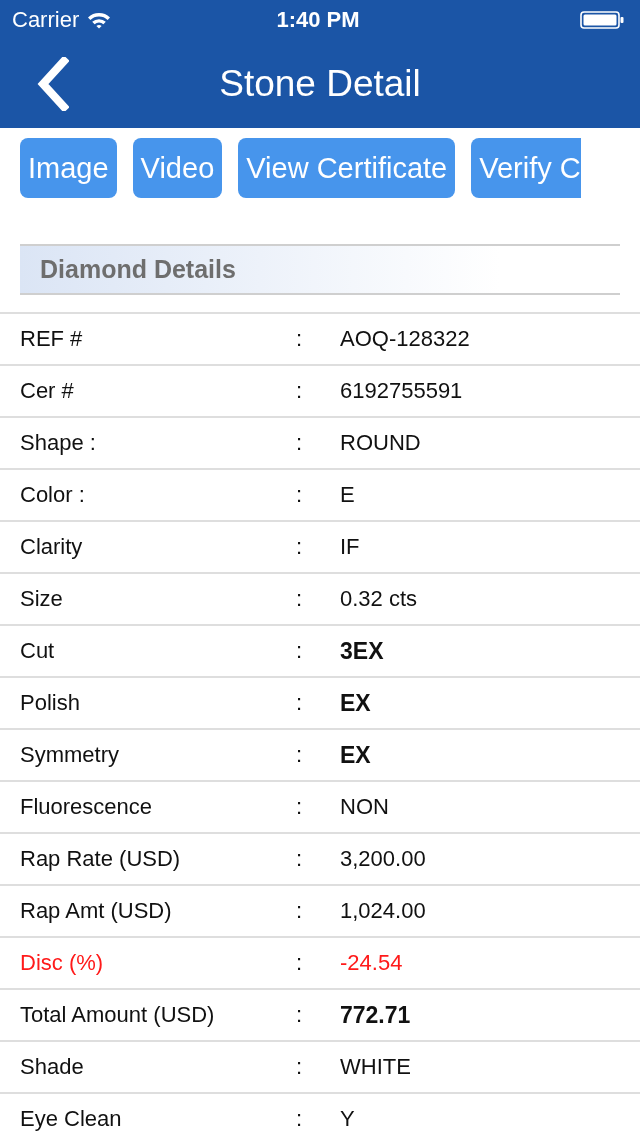 The width and height of the screenshot is (640, 1136). What do you see at coordinates (375, 1015) in the screenshot?
I see `detail-value: 772.71` at bounding box center [375, 1015].